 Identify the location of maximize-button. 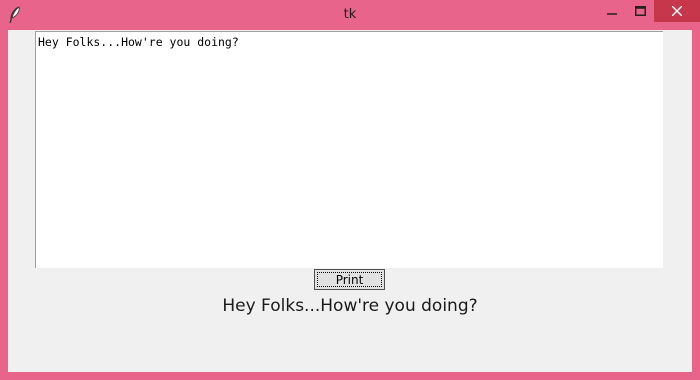
(640, 11).